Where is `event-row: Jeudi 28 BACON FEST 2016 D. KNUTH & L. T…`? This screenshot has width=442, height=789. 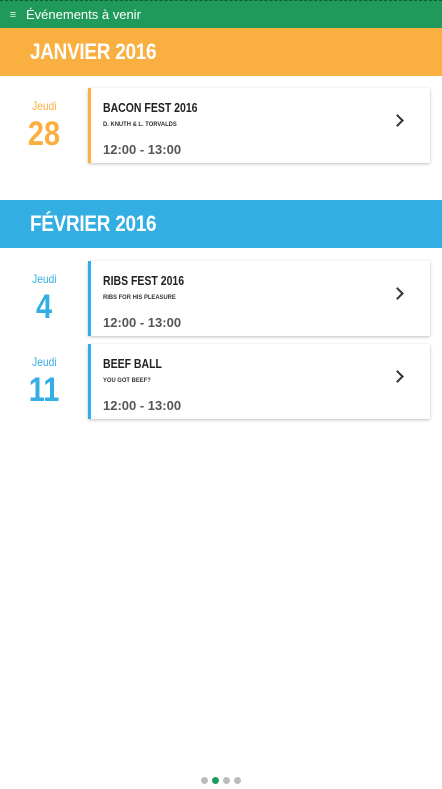
event-row: Jeudi 28 BACON FEST 2016 D. KNUTH & L. T… is located at coordinates (221, 125).